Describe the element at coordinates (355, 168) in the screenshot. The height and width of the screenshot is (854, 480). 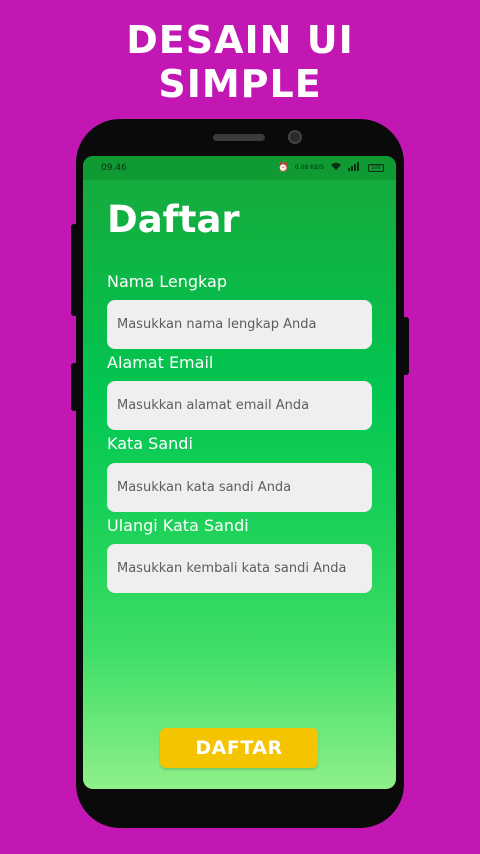
I see `signal-icon` at that location.